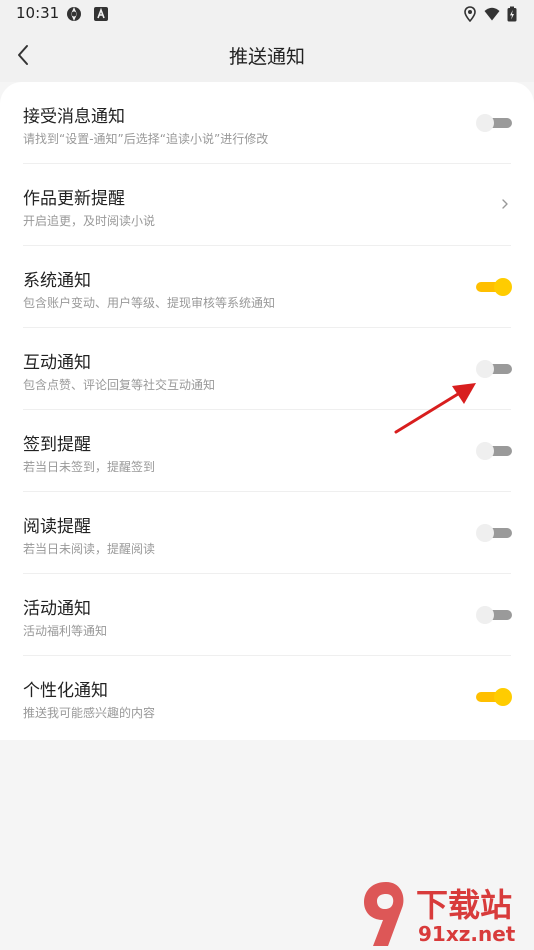 The width and height of the screenshot is (534, 950). Describe the element at coordinates (512, 14) in the screenshot. I see `battery-icon` at that location.